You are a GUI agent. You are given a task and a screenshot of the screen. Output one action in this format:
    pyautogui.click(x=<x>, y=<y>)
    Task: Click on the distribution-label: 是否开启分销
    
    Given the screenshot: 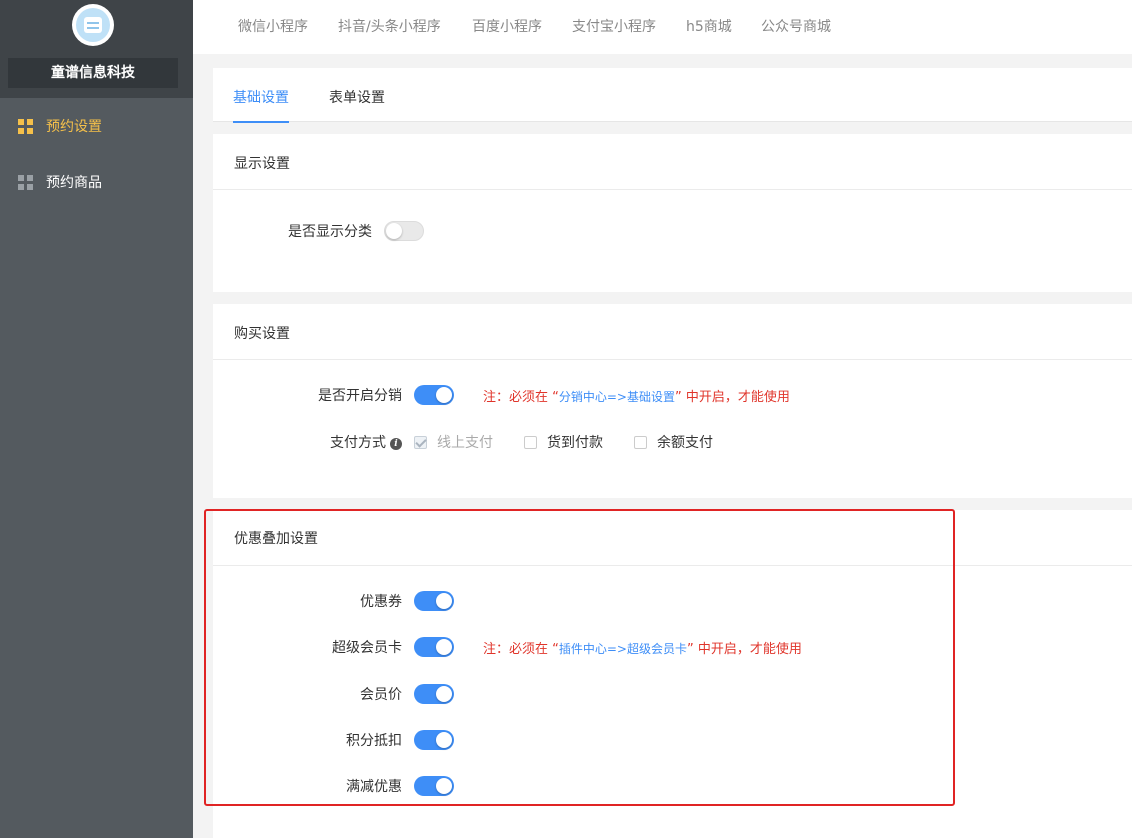 What is the action you would take?
    pyautogui.click(x=360, y=396)
    